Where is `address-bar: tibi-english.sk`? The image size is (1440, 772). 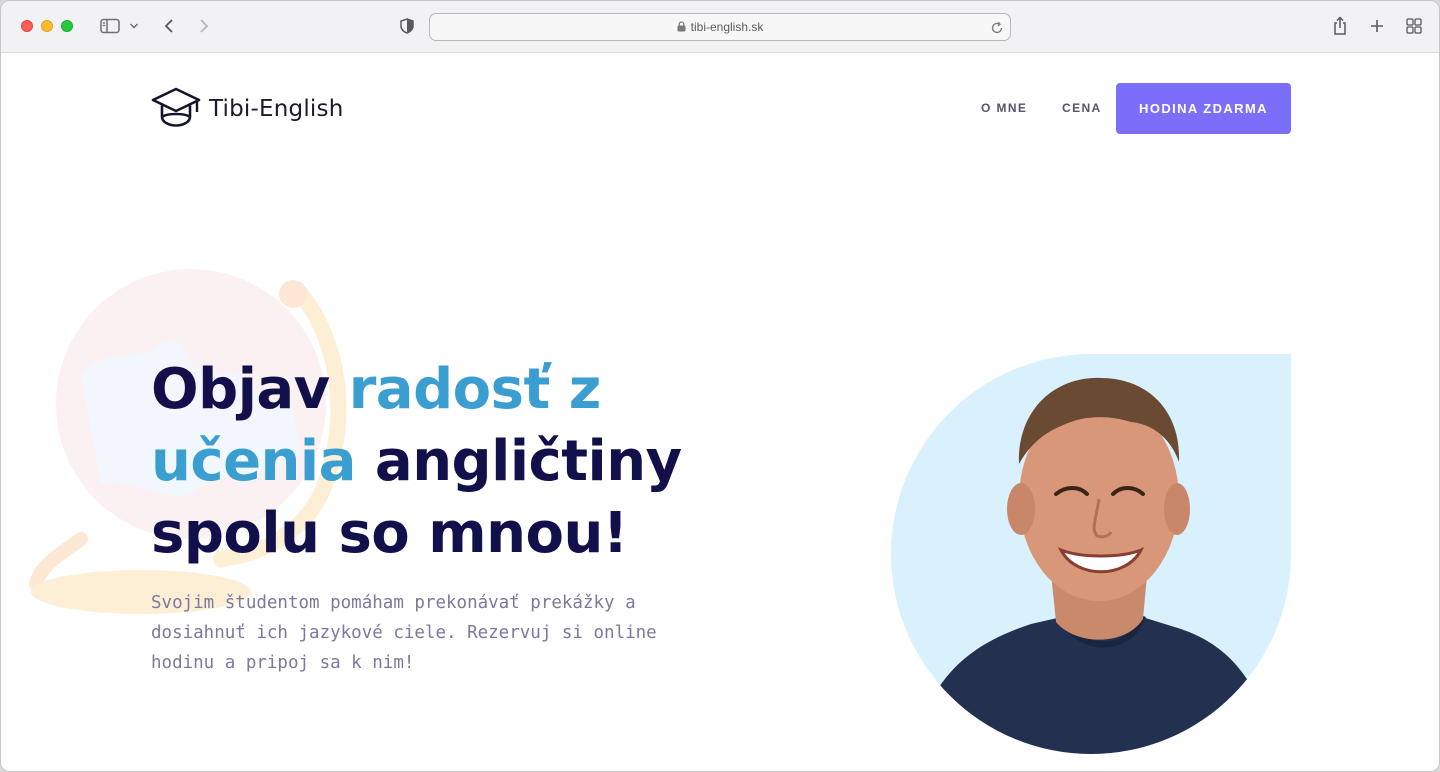
address-bar: tibi-english.sk is located at coordinates (720, 27).